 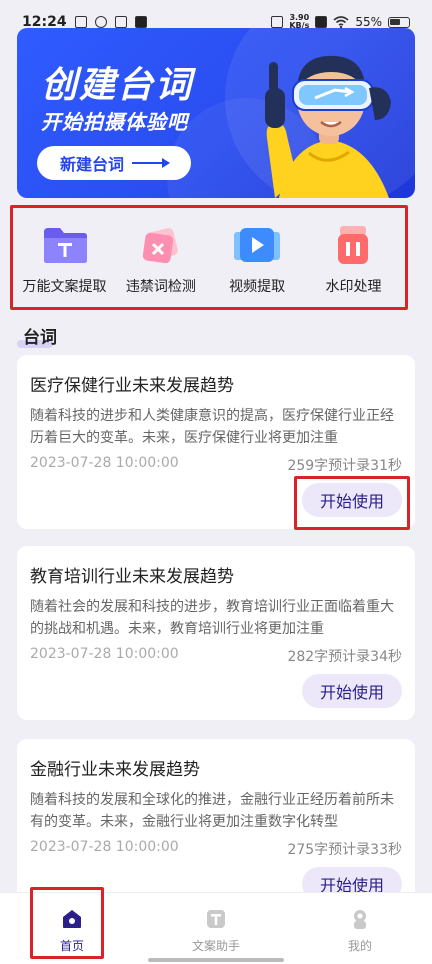 What do you see at coordinates (37, 335) in the screenshot?
I see `section-title: 台词` at bounding box center [37, 335].